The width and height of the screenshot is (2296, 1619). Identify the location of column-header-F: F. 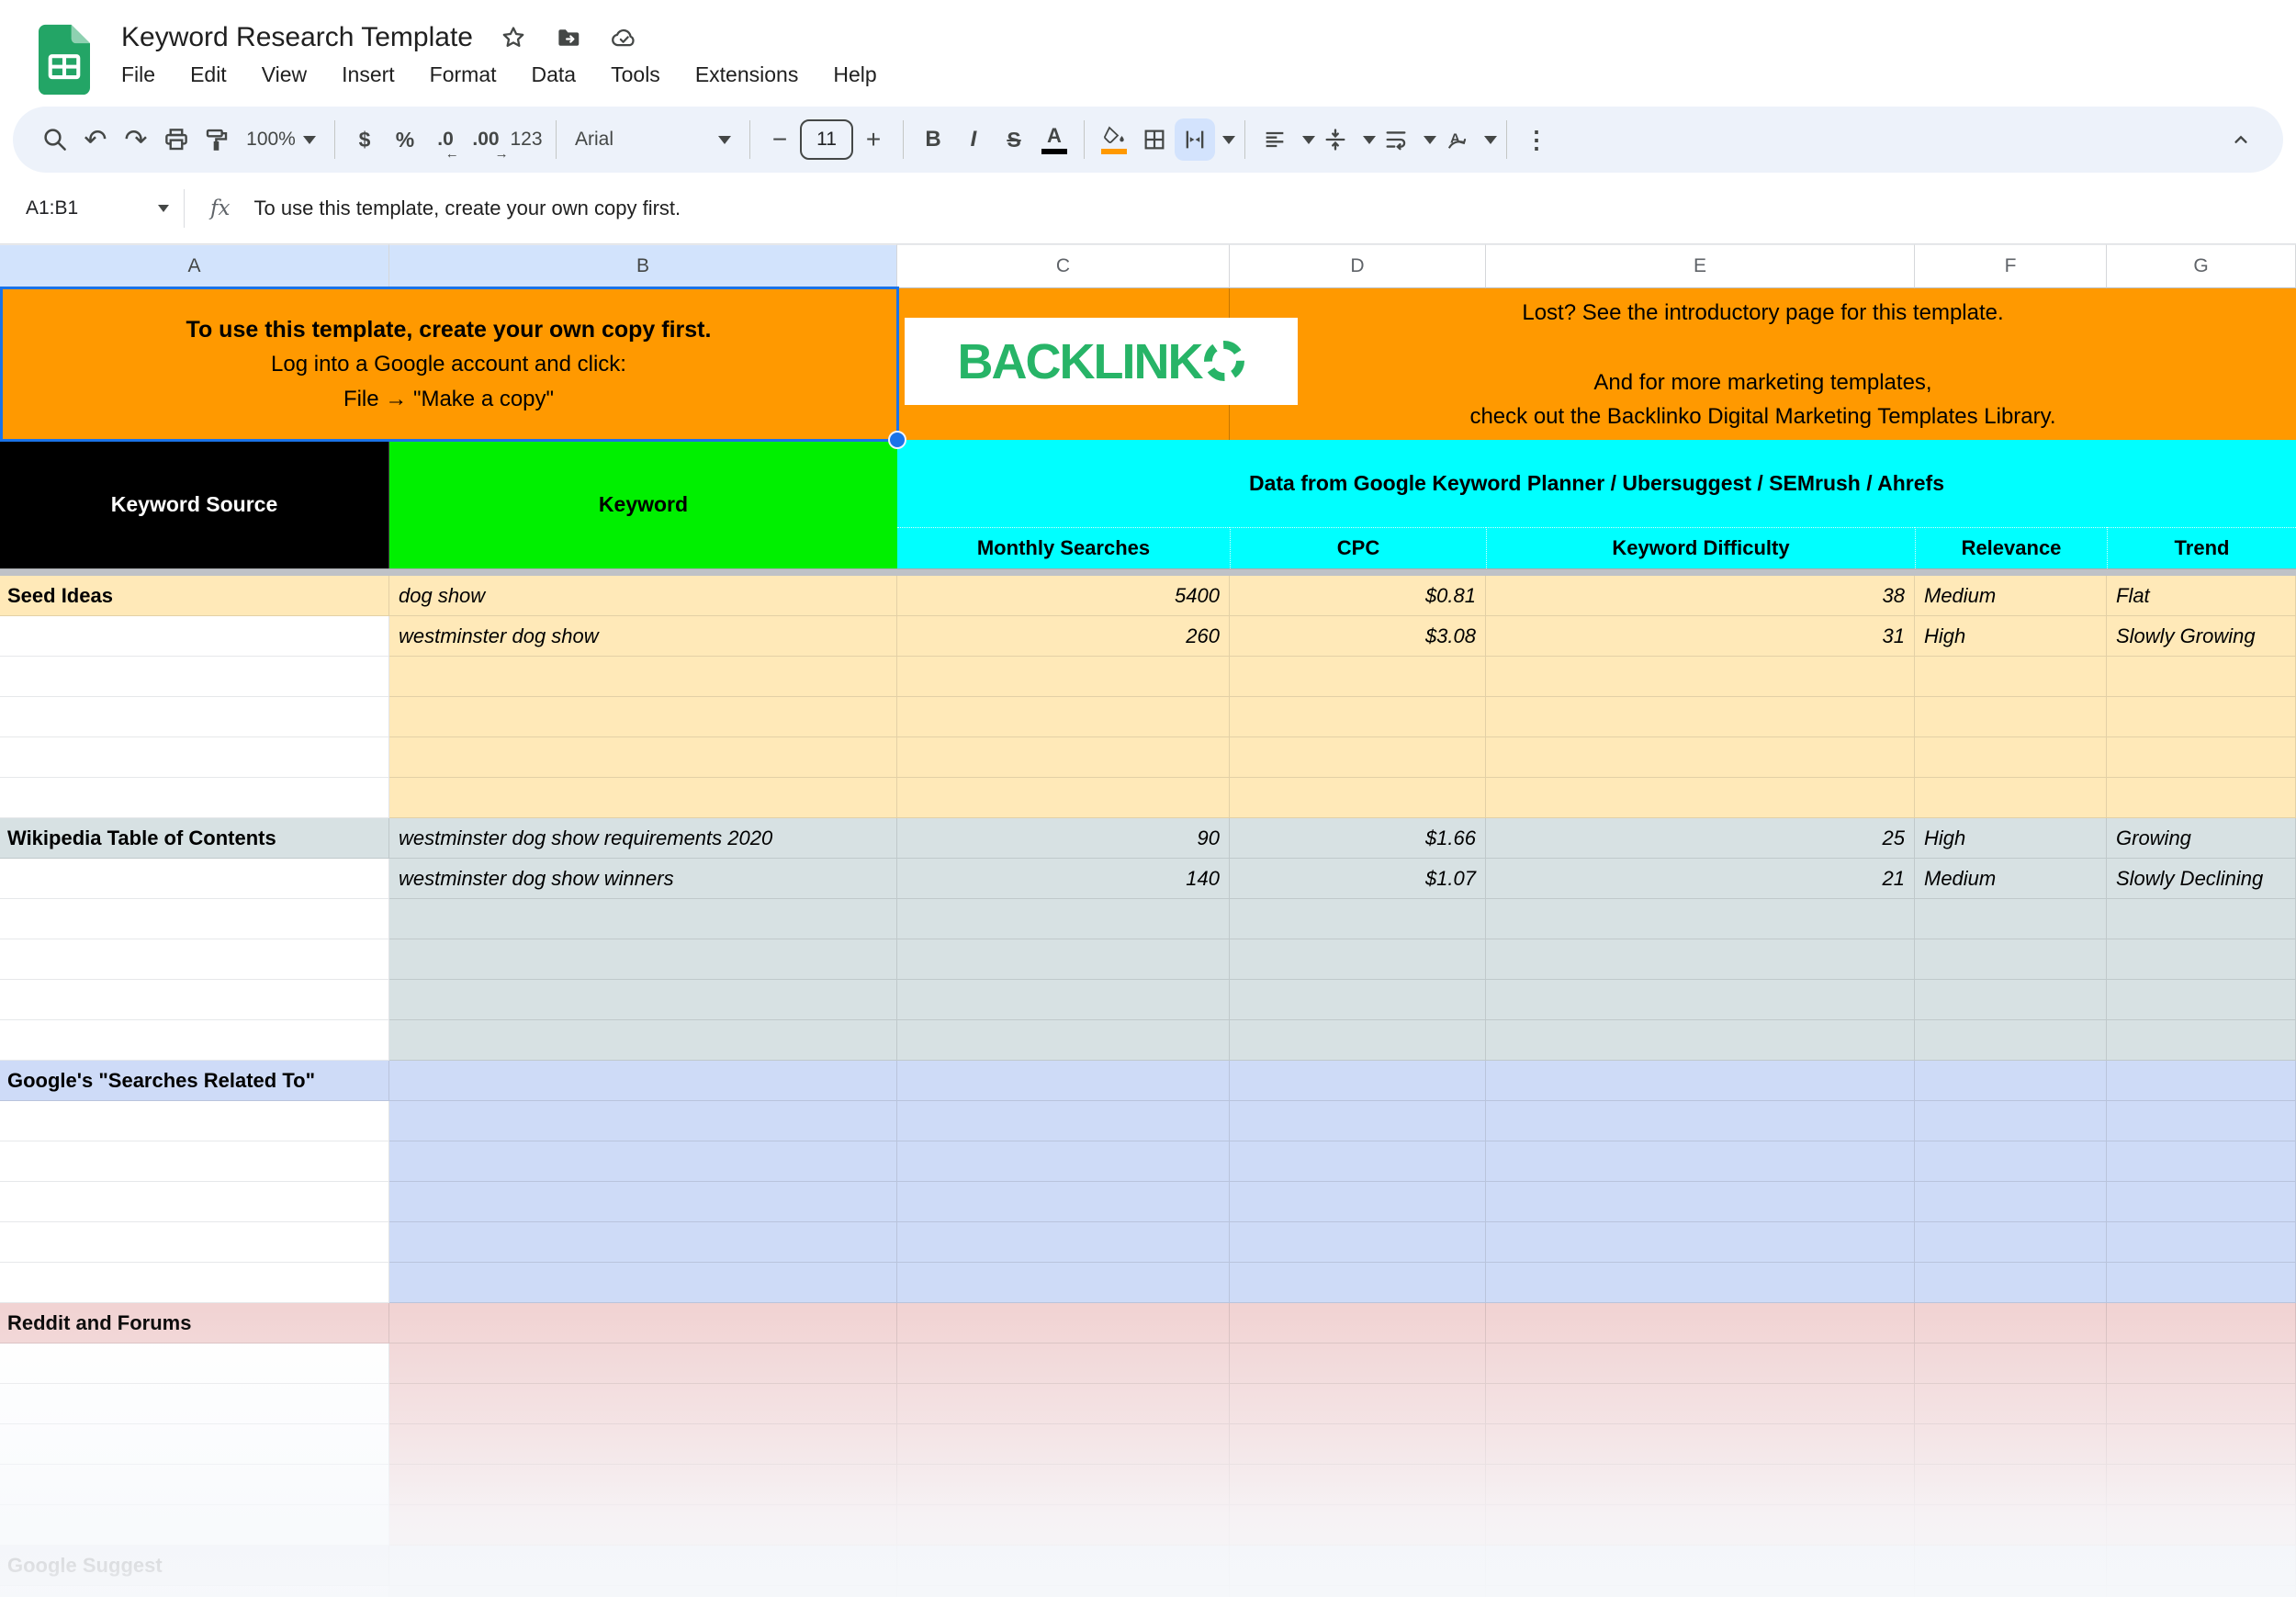
(2011, 266).